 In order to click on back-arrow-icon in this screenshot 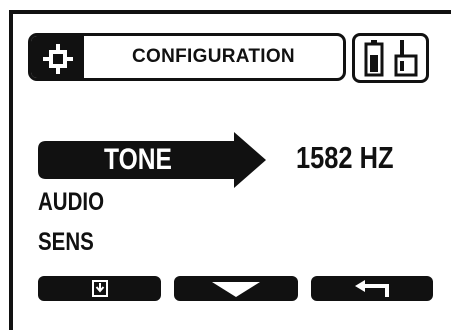, I will do `click(372, 288)`.